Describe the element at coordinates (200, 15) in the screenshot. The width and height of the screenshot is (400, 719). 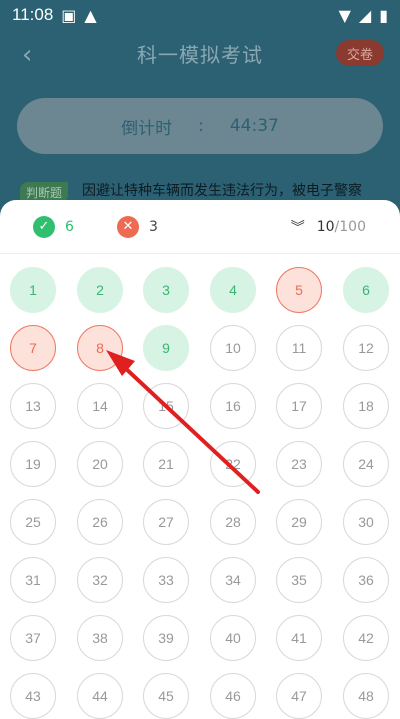
I see `status-bar: 11:08 ▣ ▲ ▼ ◢ ▮` at that location.